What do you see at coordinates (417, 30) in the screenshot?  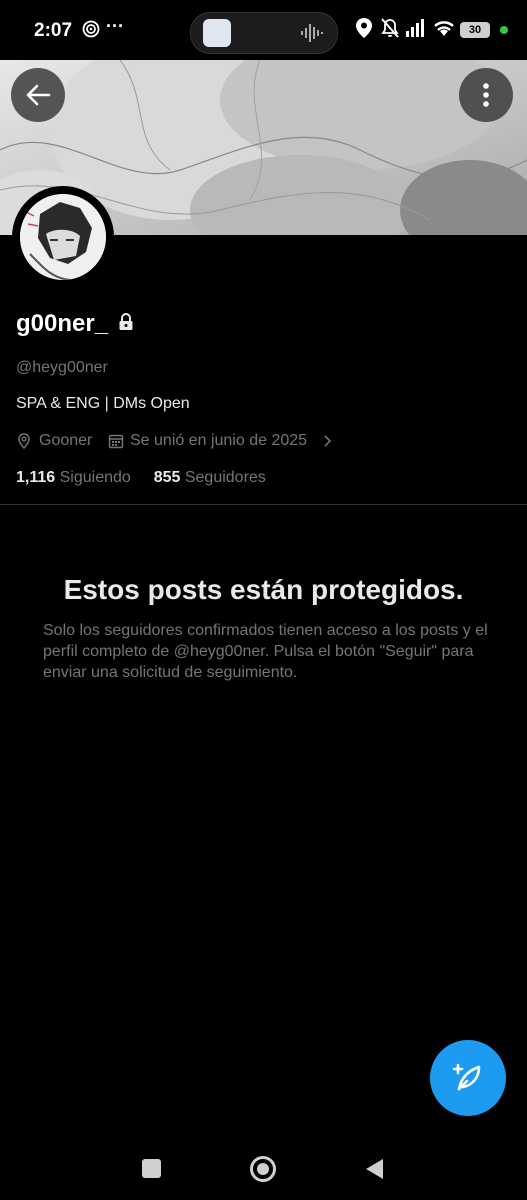 I see `signal-icon` at bounding box center [417, 30].